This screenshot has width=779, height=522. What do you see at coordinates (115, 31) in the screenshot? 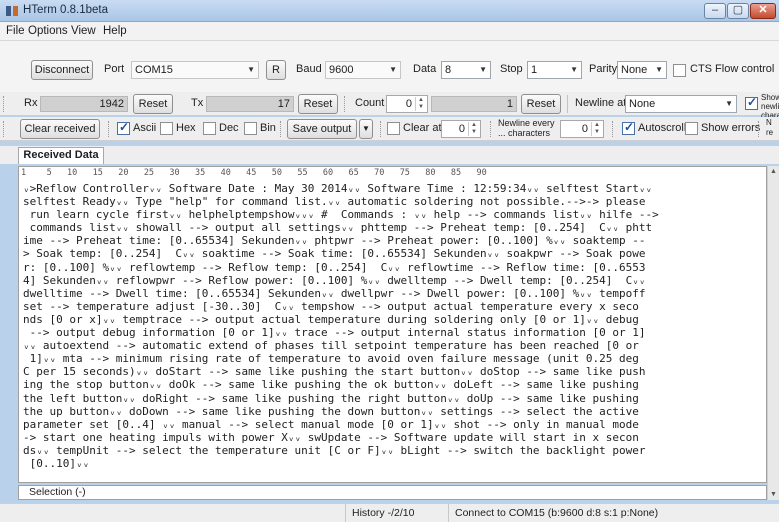
I see `menu-help: Help` at bounding box center [115, 31].